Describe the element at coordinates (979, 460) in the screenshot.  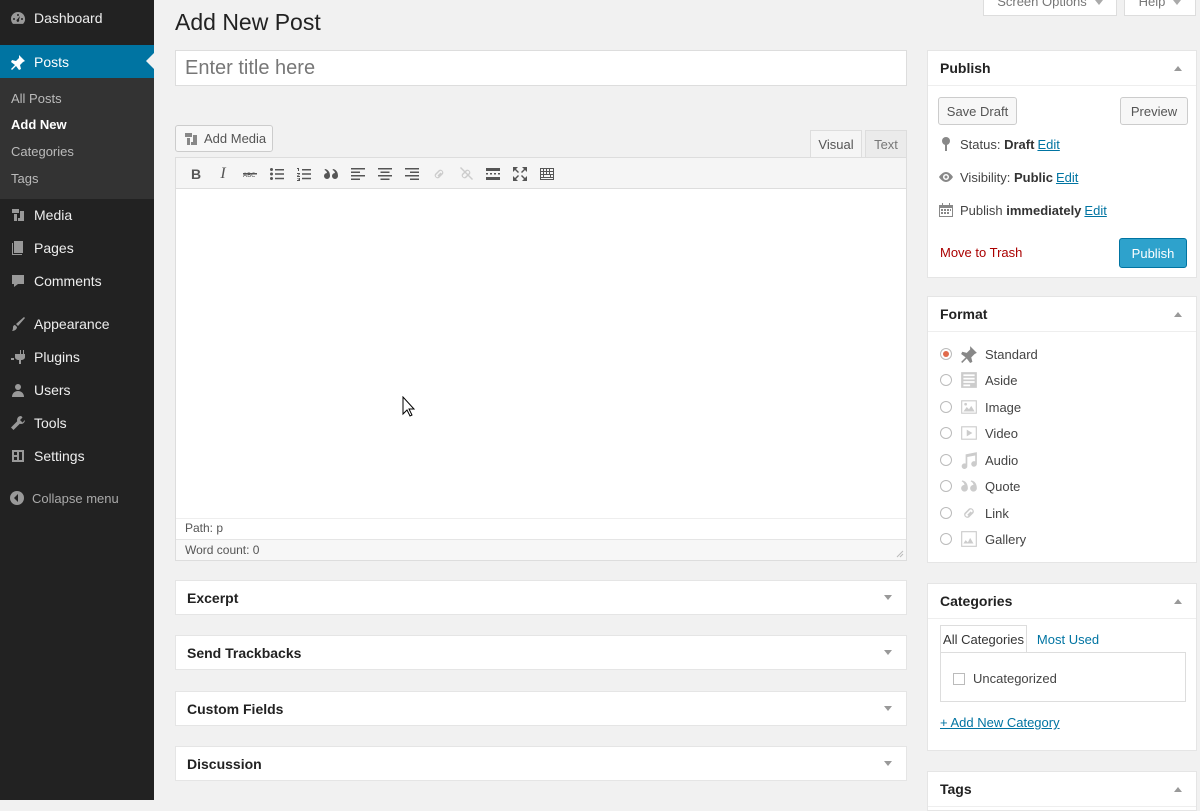
I see `format-option-audio: Audio` at that location.